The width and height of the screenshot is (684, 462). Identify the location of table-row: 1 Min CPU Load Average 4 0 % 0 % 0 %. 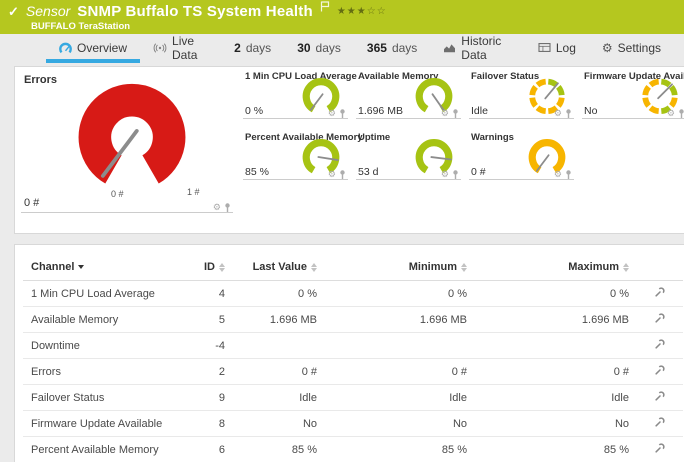
(353, 293).